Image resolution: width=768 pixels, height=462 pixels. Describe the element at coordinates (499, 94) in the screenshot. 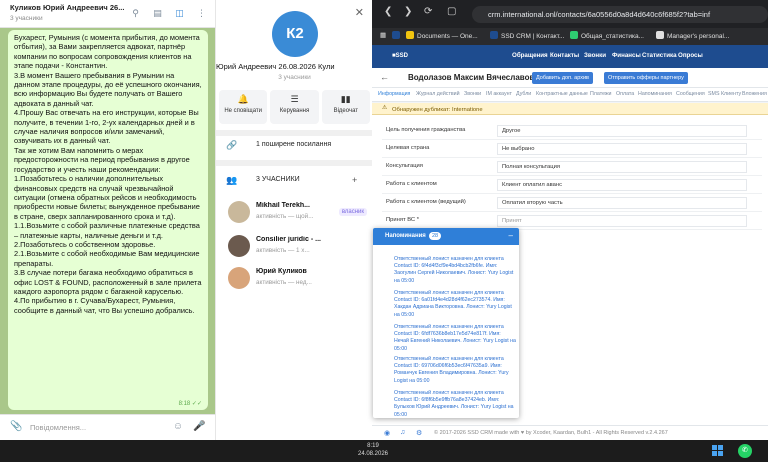

I see `tab-im: IM аккаунт` at that location.